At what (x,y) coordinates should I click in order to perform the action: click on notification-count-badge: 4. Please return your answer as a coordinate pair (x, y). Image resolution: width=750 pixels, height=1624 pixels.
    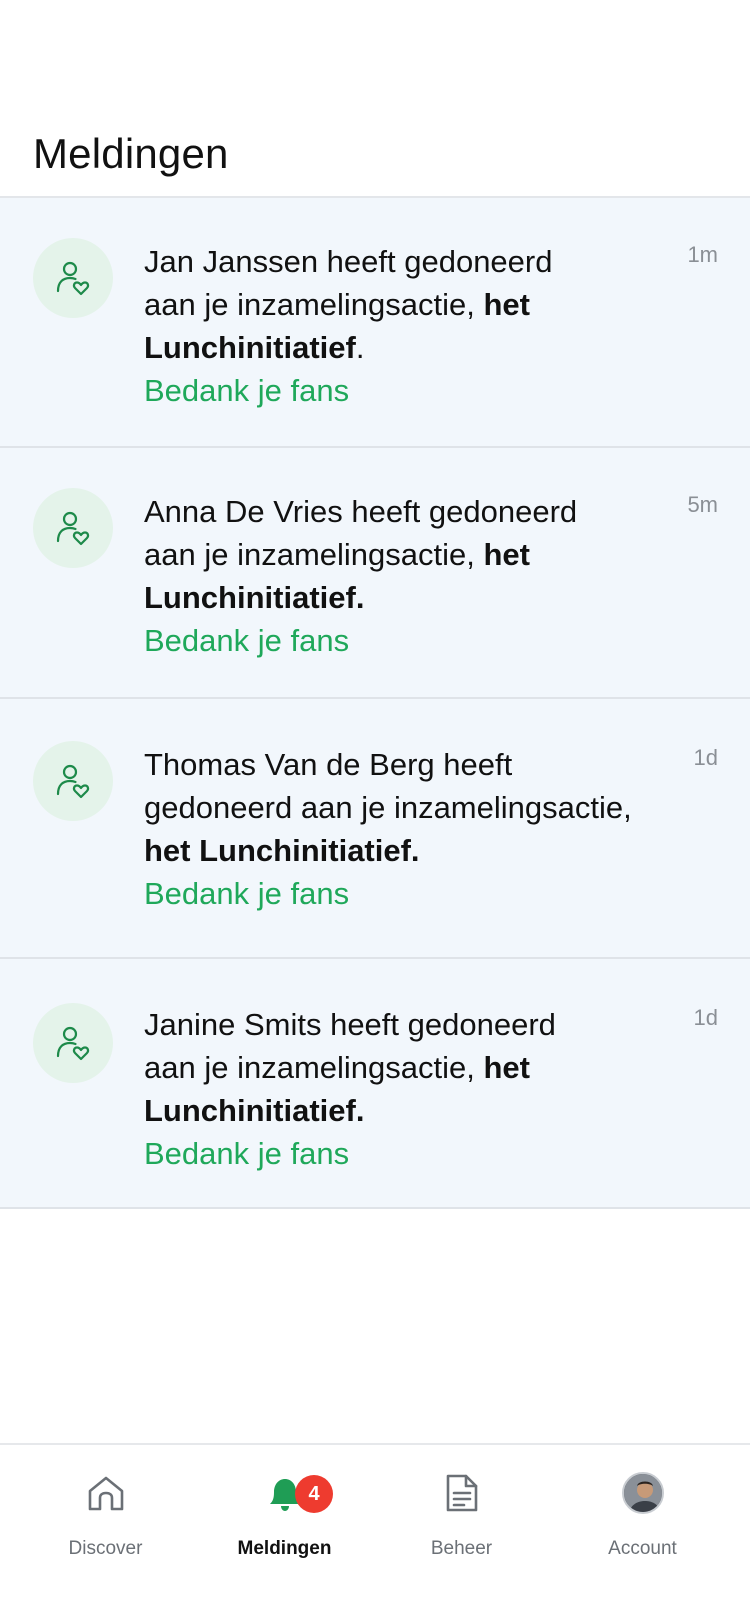
    Looking at the image, I should click on (314, 1494).